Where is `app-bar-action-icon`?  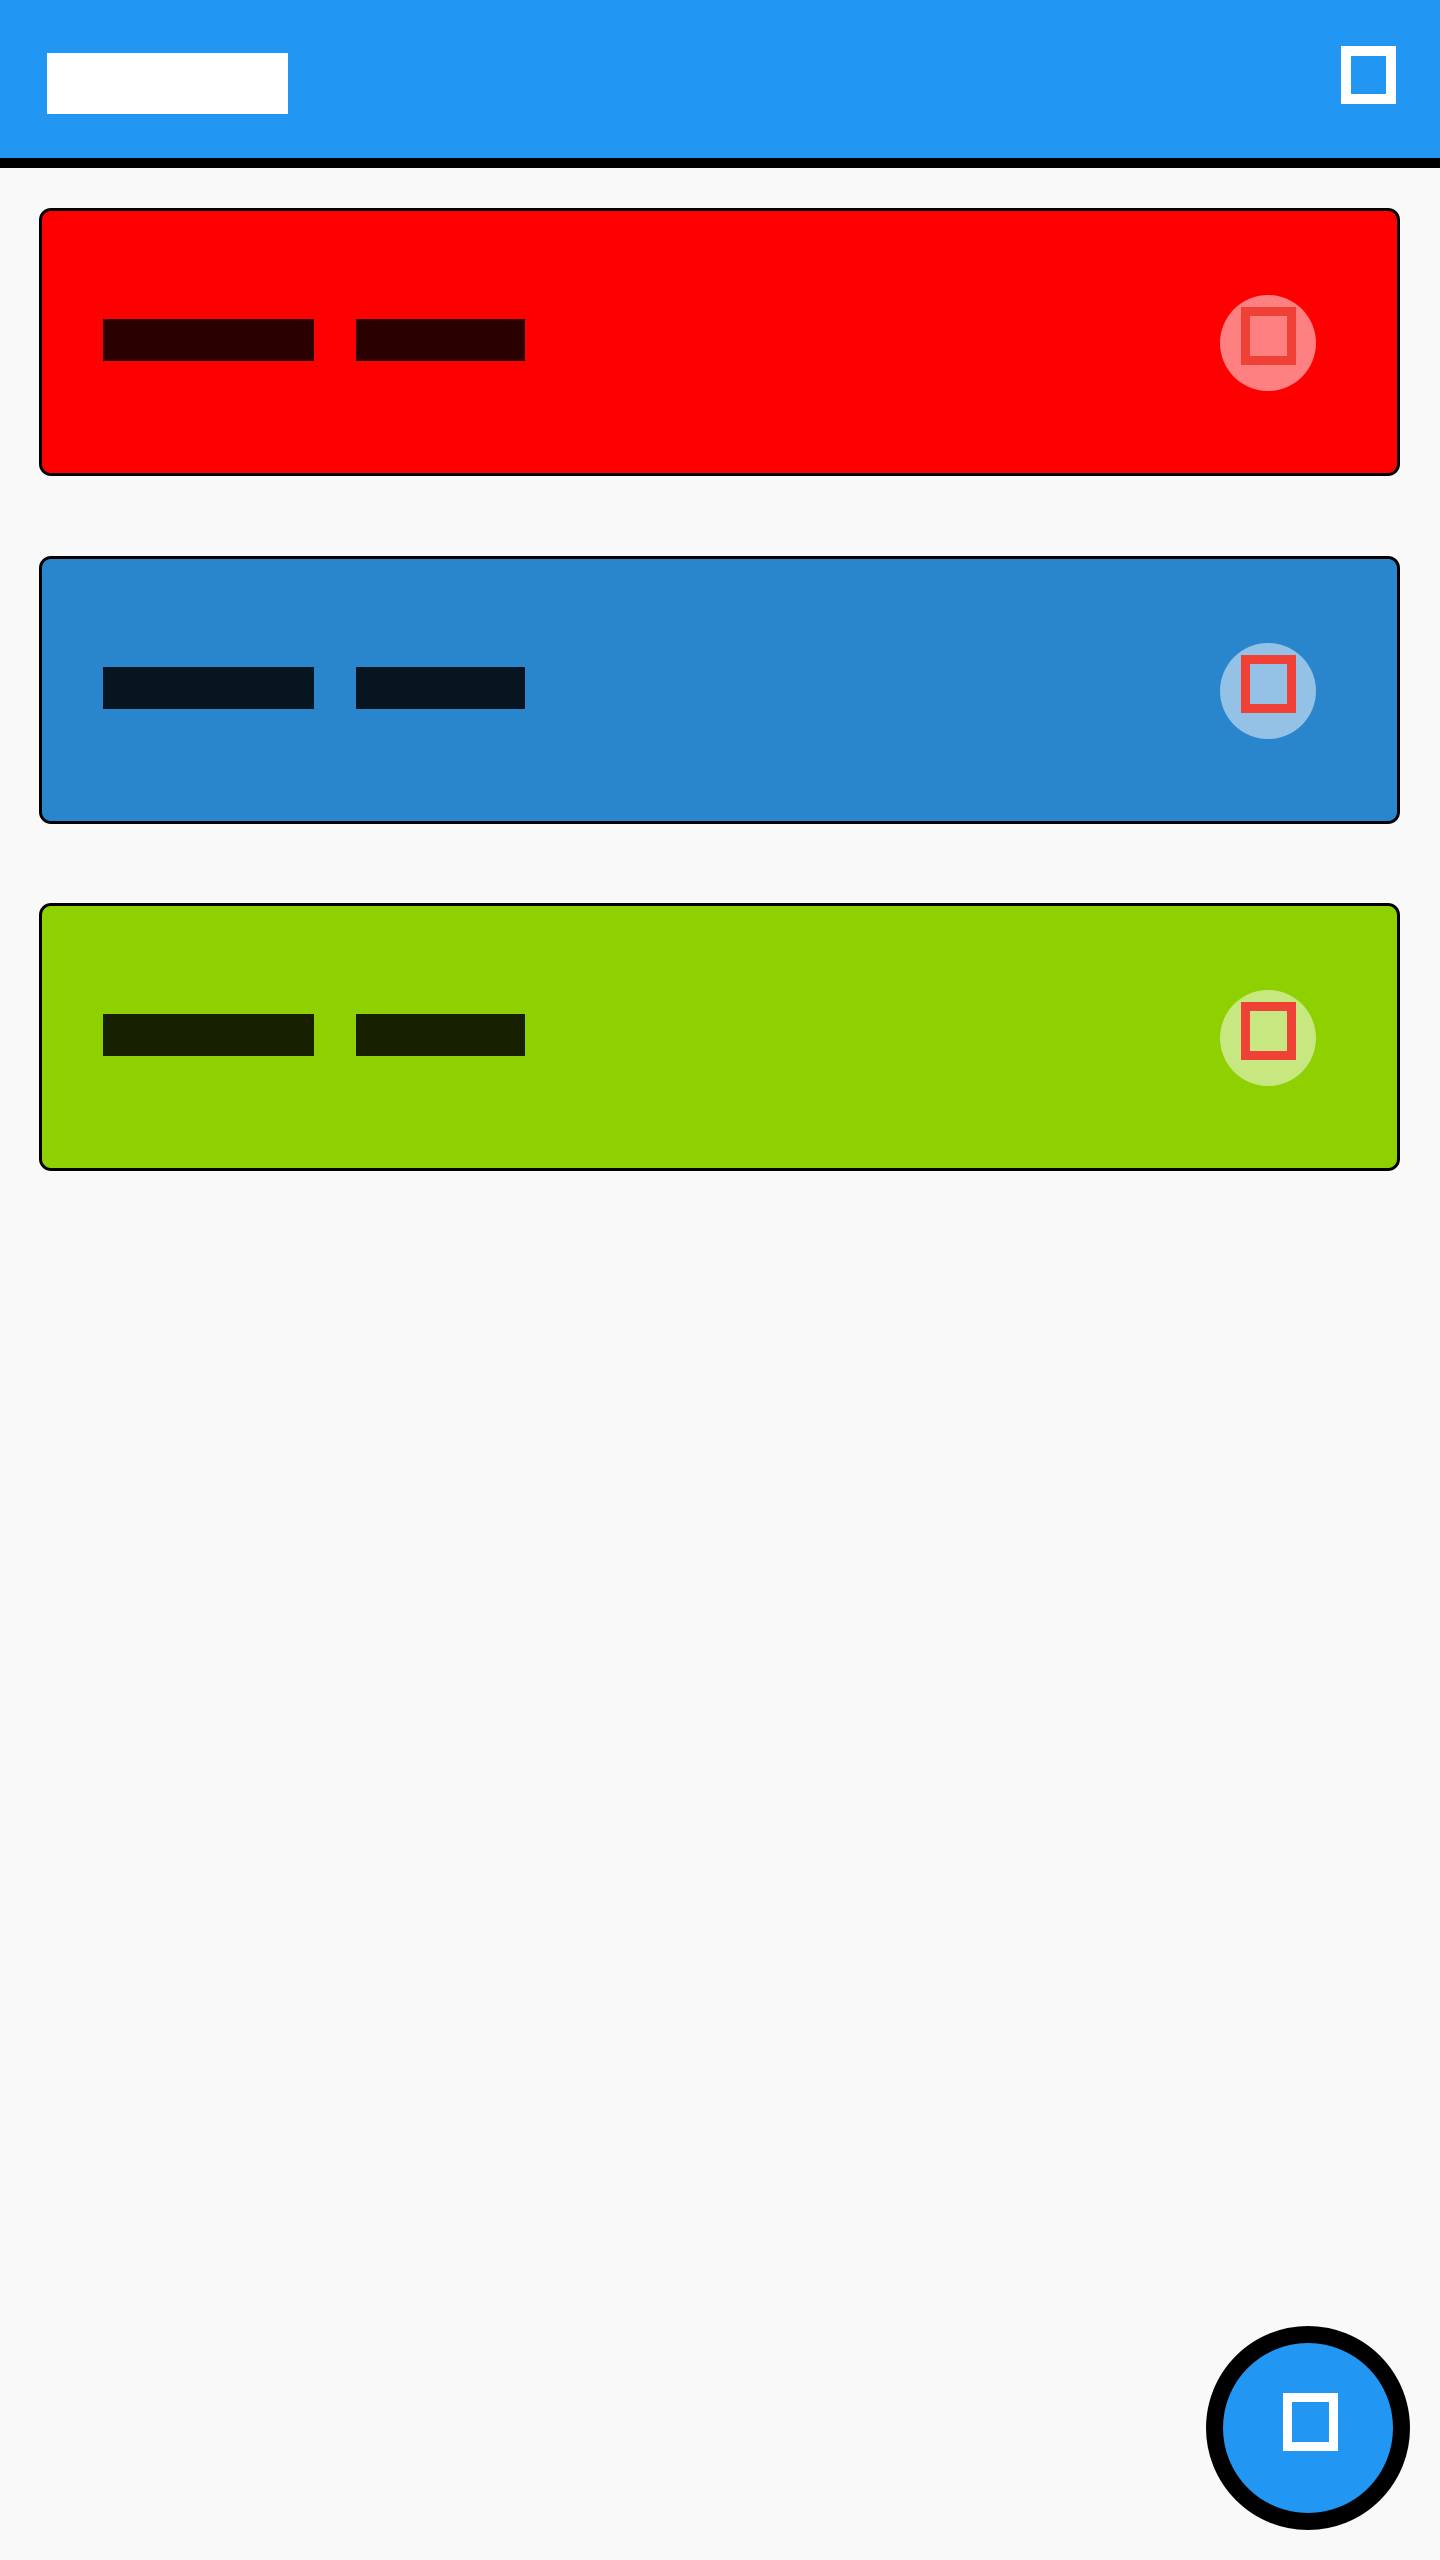
app-bar-action-icon is located at coordinates (1368, 75).